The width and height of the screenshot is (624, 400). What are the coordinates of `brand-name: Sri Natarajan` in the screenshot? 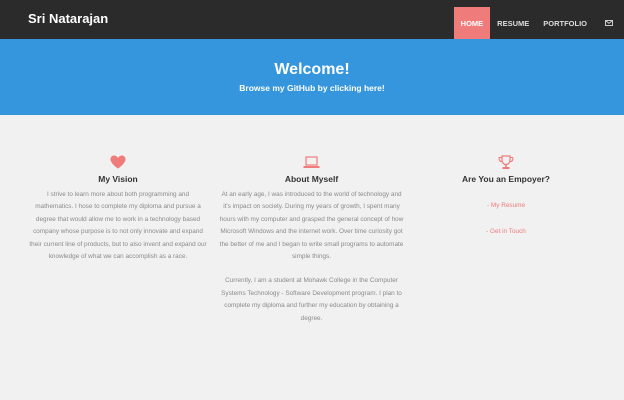 It's located at (68, 18).